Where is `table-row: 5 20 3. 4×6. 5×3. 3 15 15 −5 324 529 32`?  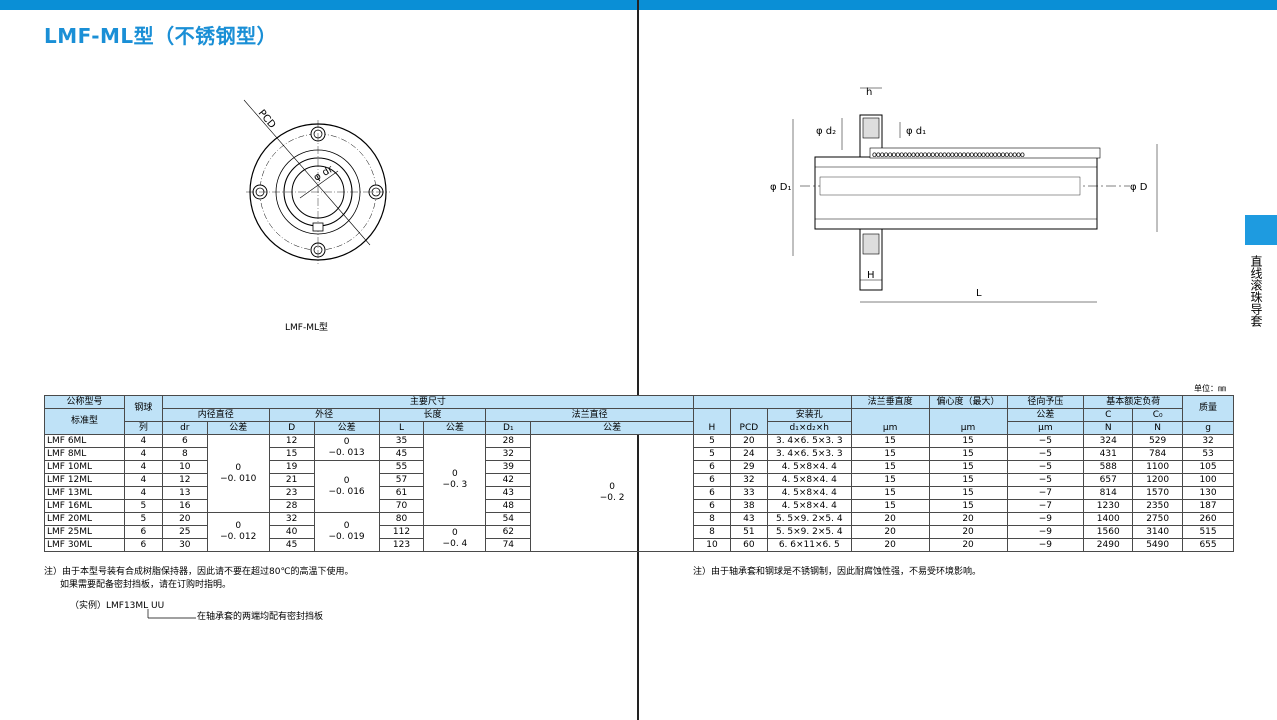 table-row: 5 20 3. 4×6. 5×3. 3 15 15 −5 324 529 32 is located at coordinates (963, 441).